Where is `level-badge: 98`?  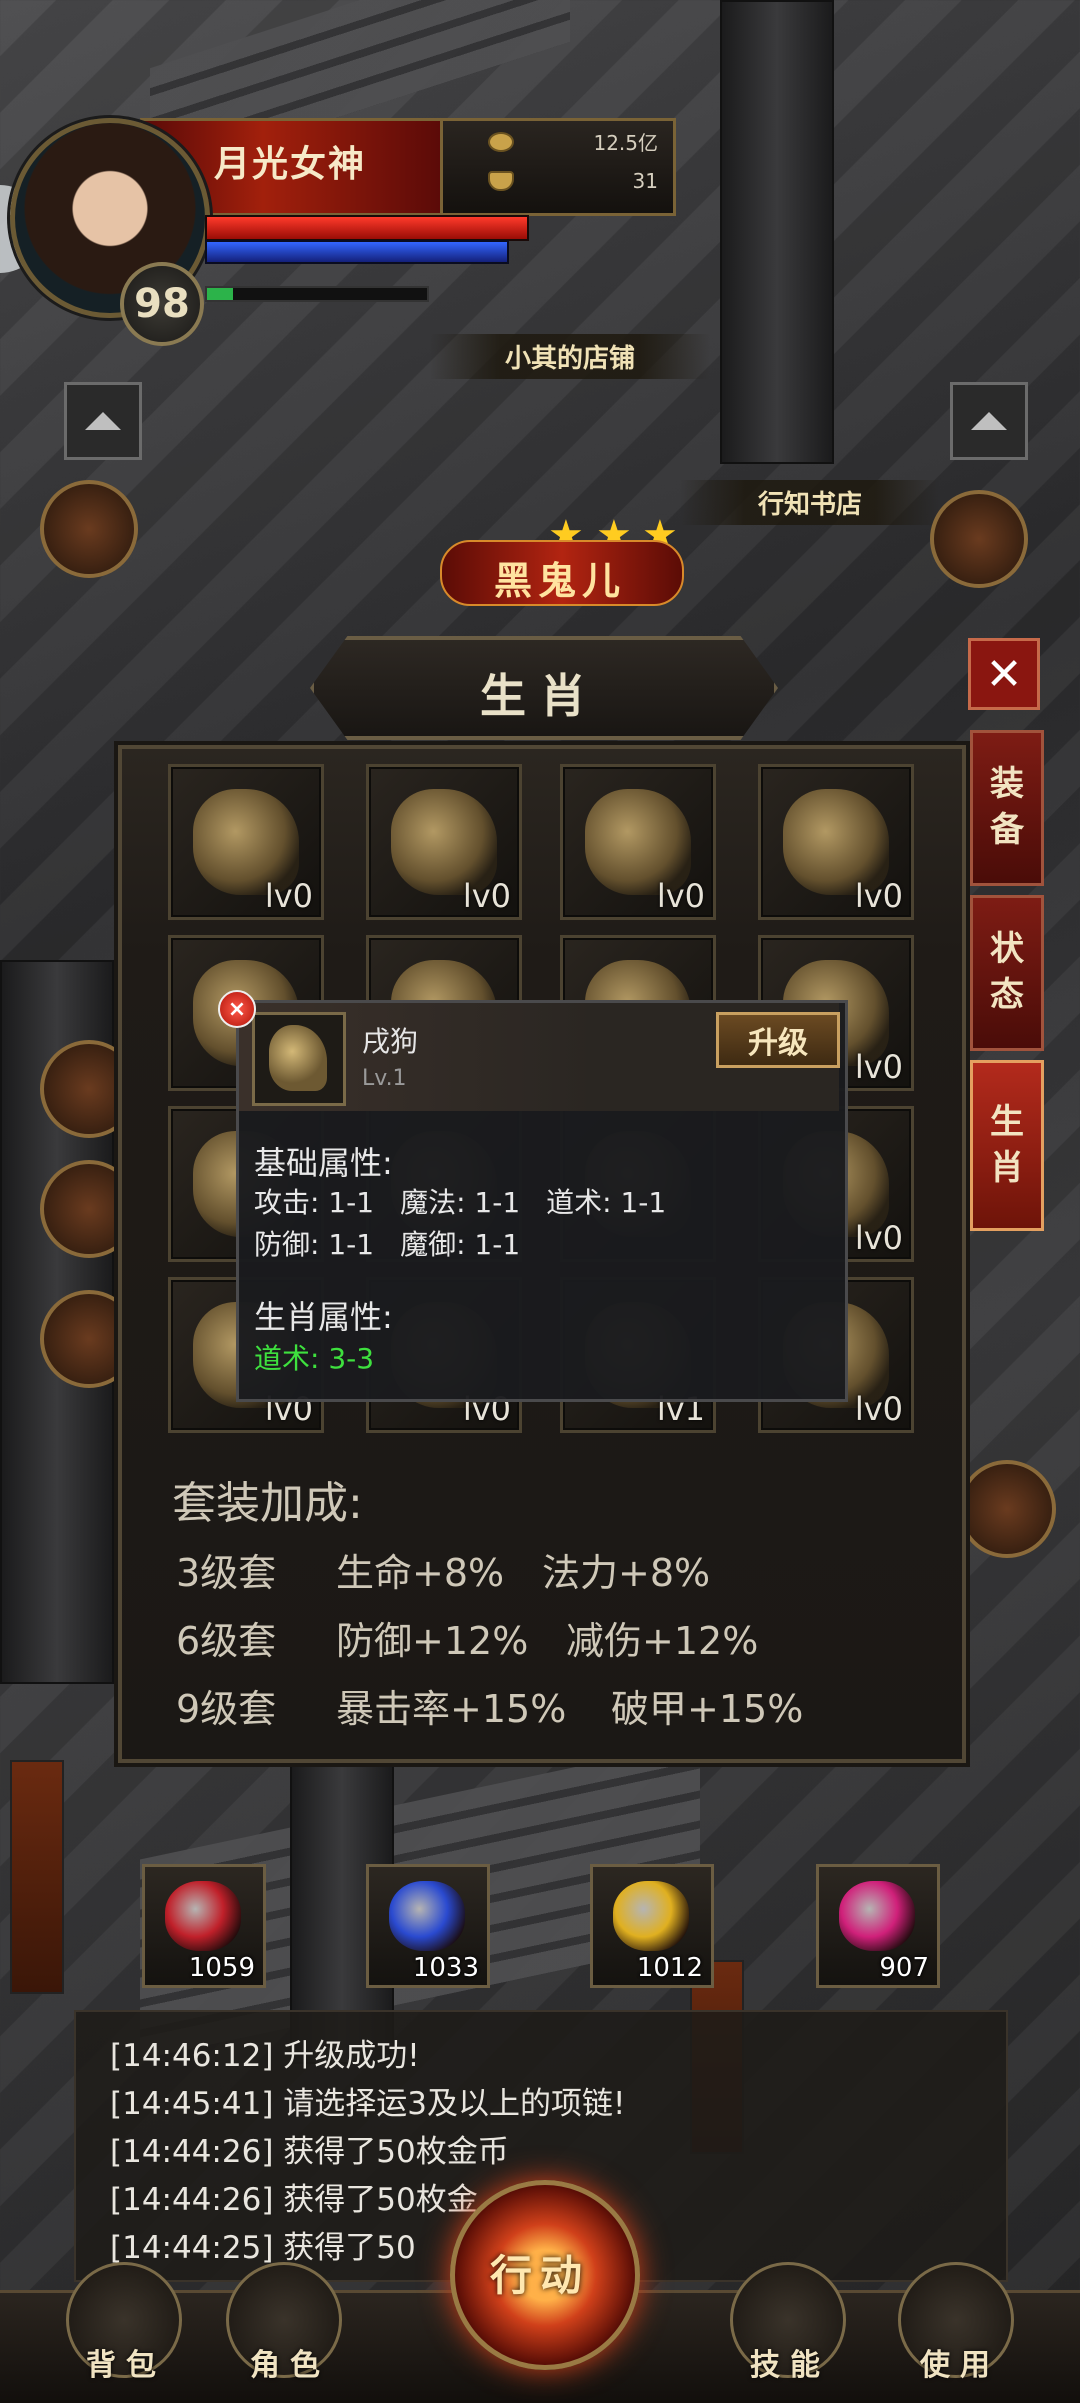
level-badge: 98 is located at coordinates (162, 304).